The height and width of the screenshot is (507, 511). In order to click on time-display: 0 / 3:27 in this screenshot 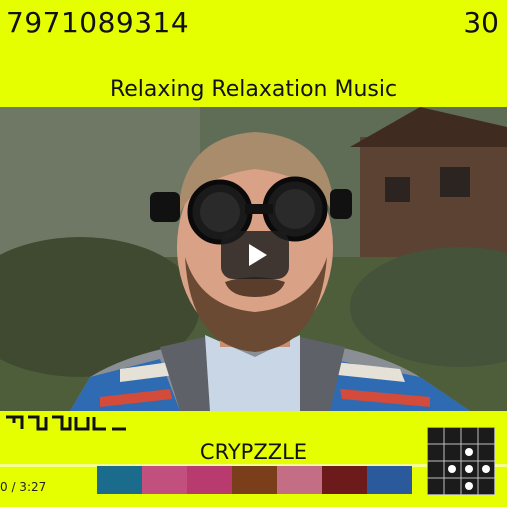, I will do `click(23, 487)`.